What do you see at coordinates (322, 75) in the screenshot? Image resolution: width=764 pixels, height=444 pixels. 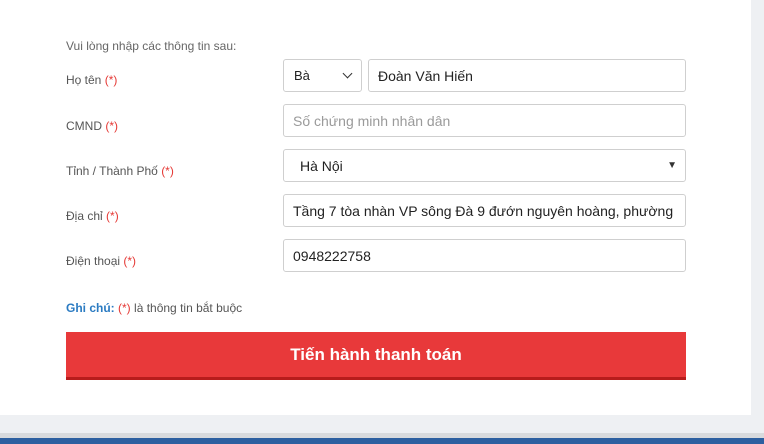 I see `title-select: Bà` at bounding box center [322, 75].